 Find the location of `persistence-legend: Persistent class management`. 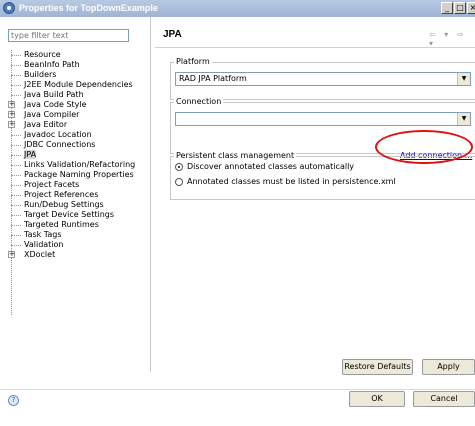

persistence-legend: Persistent class management is located at coordinates (235, 156).